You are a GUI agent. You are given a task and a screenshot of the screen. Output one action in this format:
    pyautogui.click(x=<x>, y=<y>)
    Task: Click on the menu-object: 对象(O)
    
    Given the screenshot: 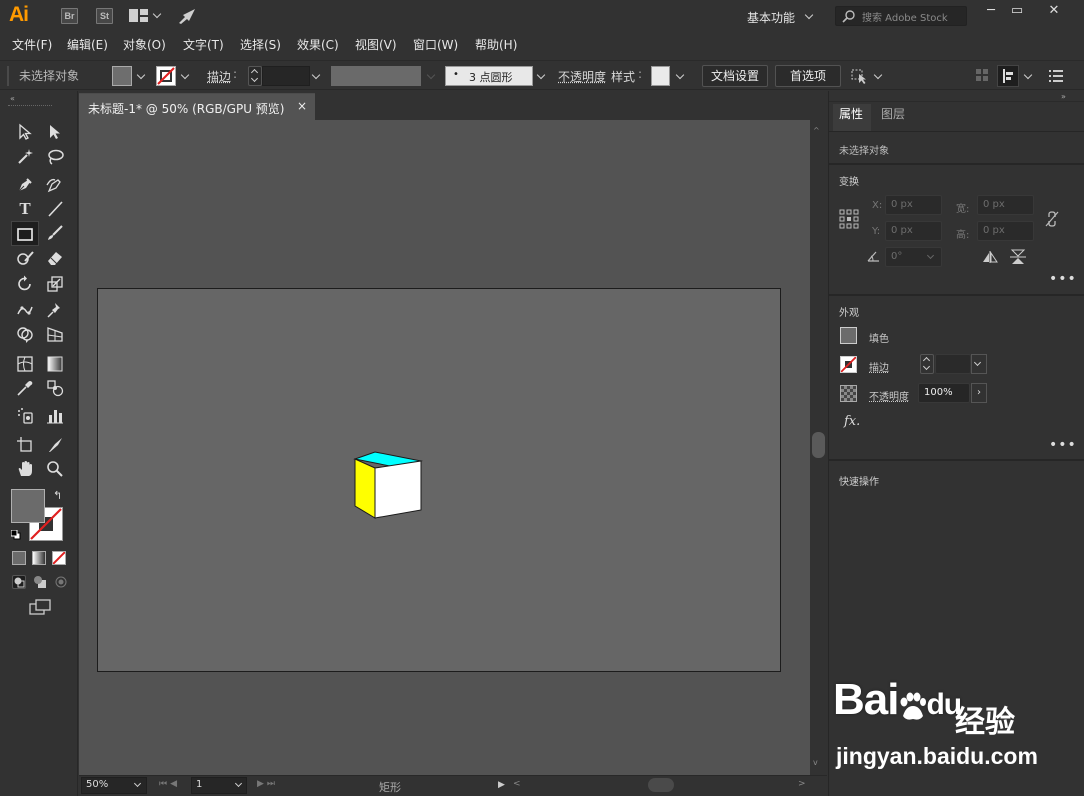 What is the action you would take?
    pyautogui.click(x=144, y=44)
    